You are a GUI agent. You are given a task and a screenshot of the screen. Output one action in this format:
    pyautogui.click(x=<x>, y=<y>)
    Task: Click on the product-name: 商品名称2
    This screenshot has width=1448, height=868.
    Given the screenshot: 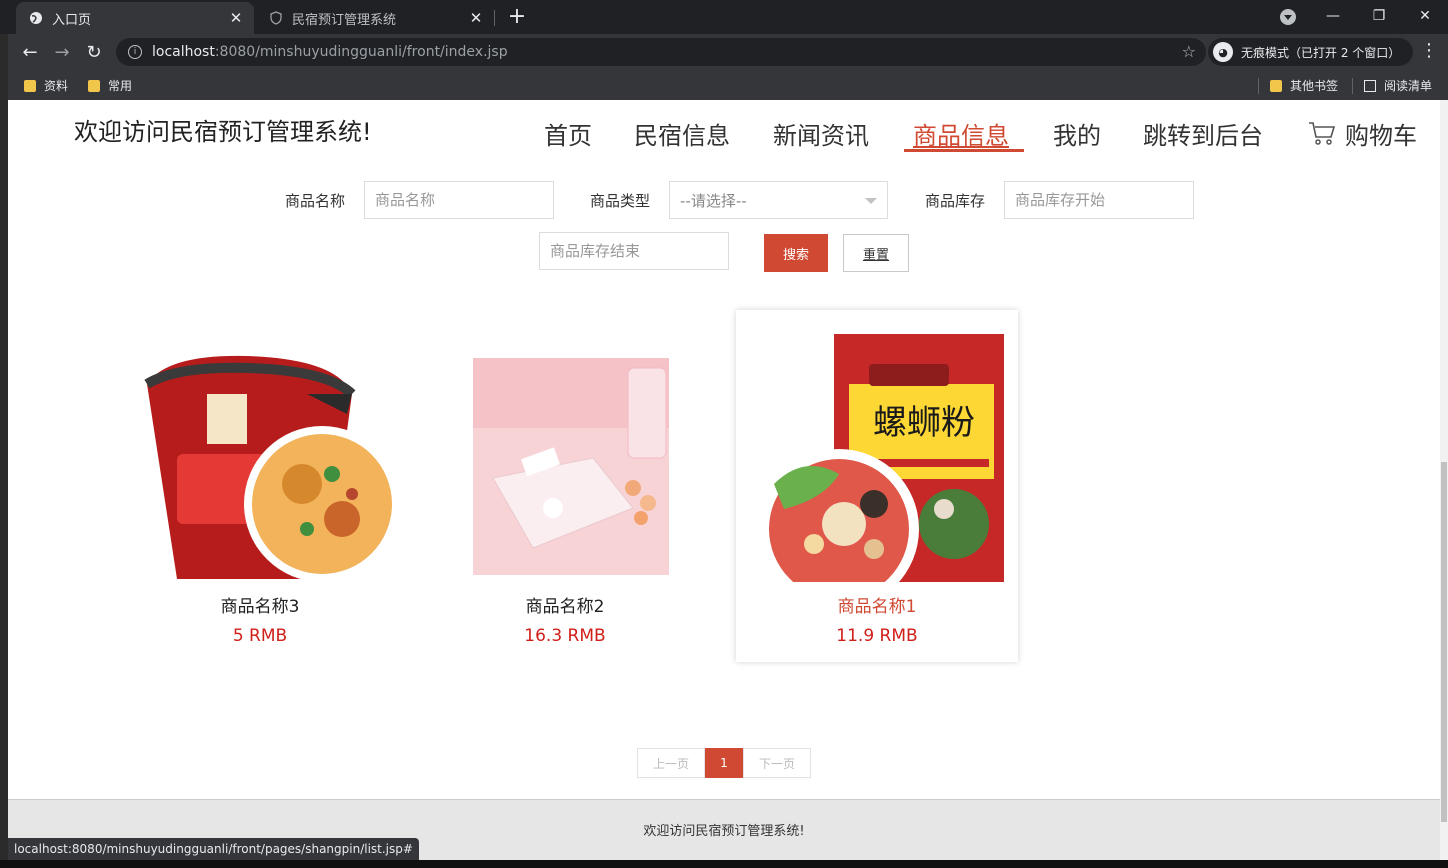 What is the action you would take?
    pyautogui.click(x=565, y=604)
    